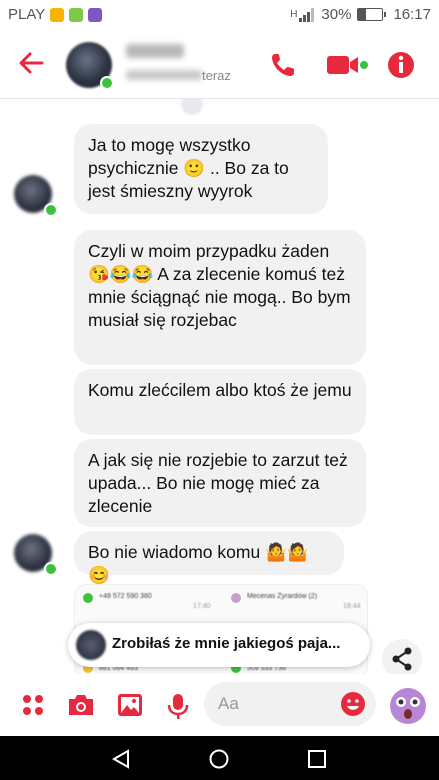  What do you see at coordinates (317, 759) in the screenshot?
I see `nav-recents-icon` at bounding box center [317, 759].